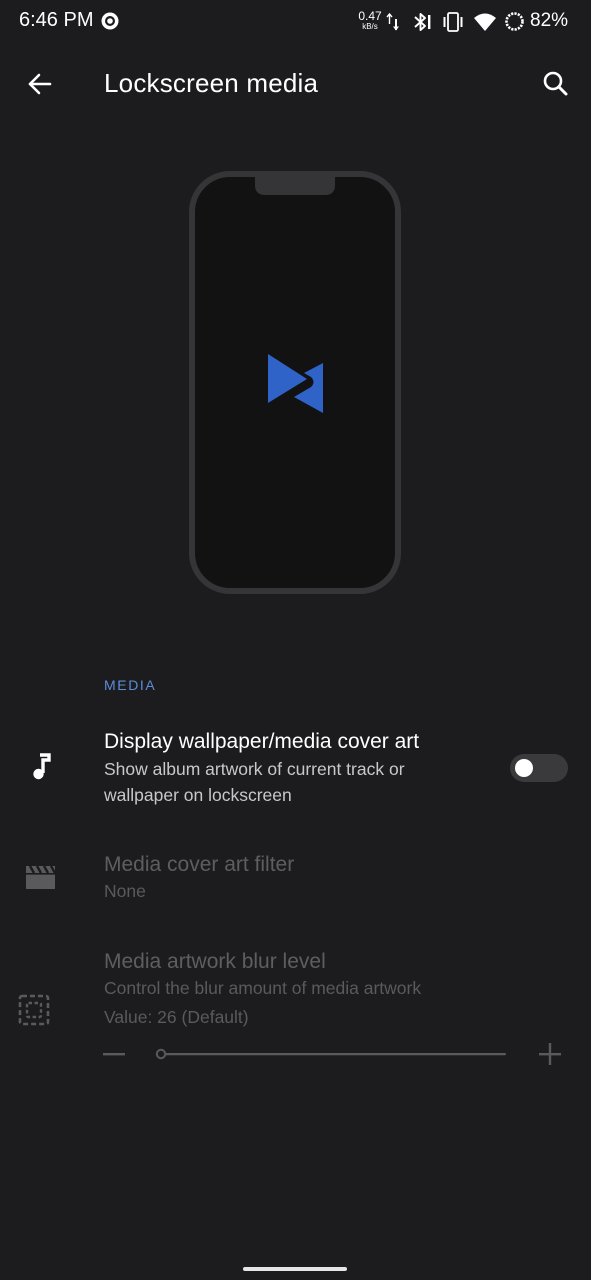 This screenshot has height=1280, width=591. Describe the element at coordinates (161, 1054) in the screenshot. I see `slider-thumb` at that location.